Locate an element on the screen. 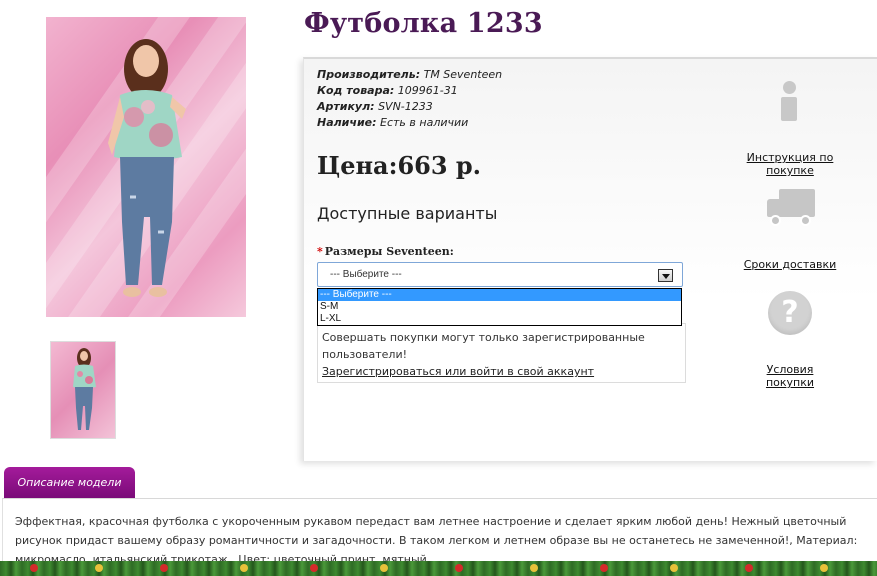  instructions-link: Инструкция по покупке is located at coordinates (790, 164).